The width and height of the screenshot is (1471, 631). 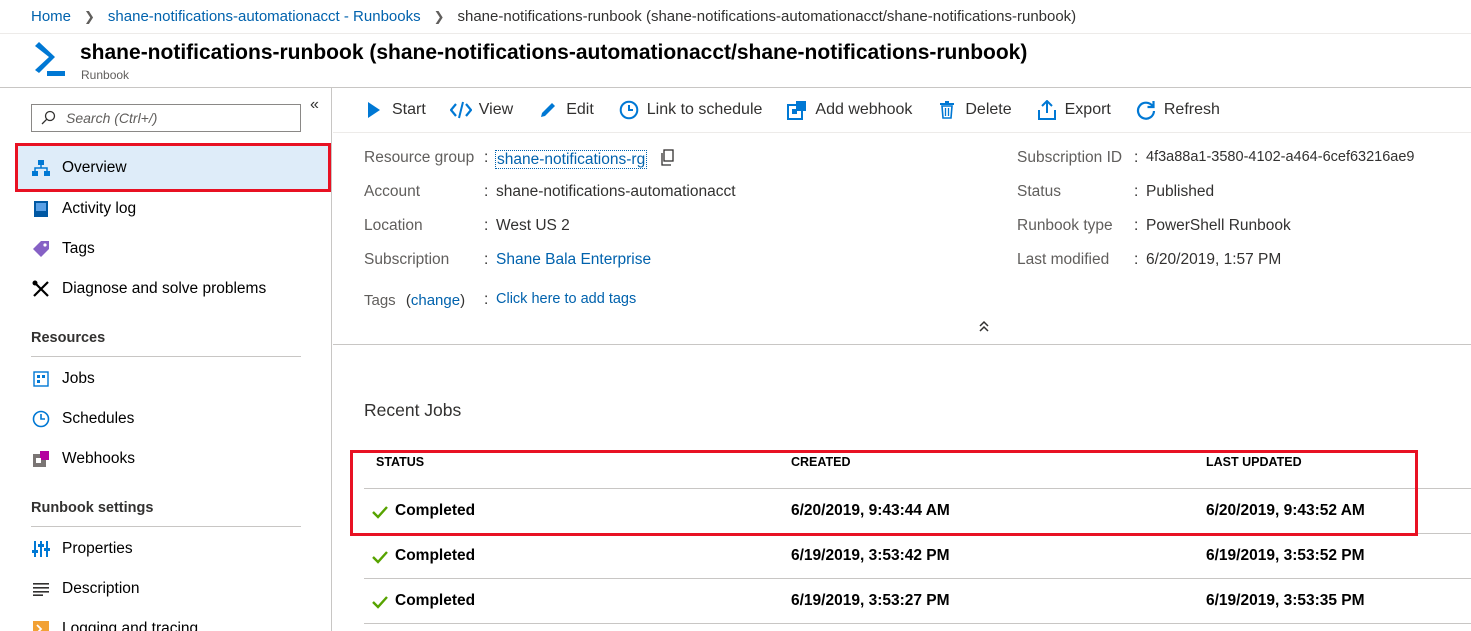 I want to click on sidebar-item-label: Logging and tracing, so click(x=130, y=625).